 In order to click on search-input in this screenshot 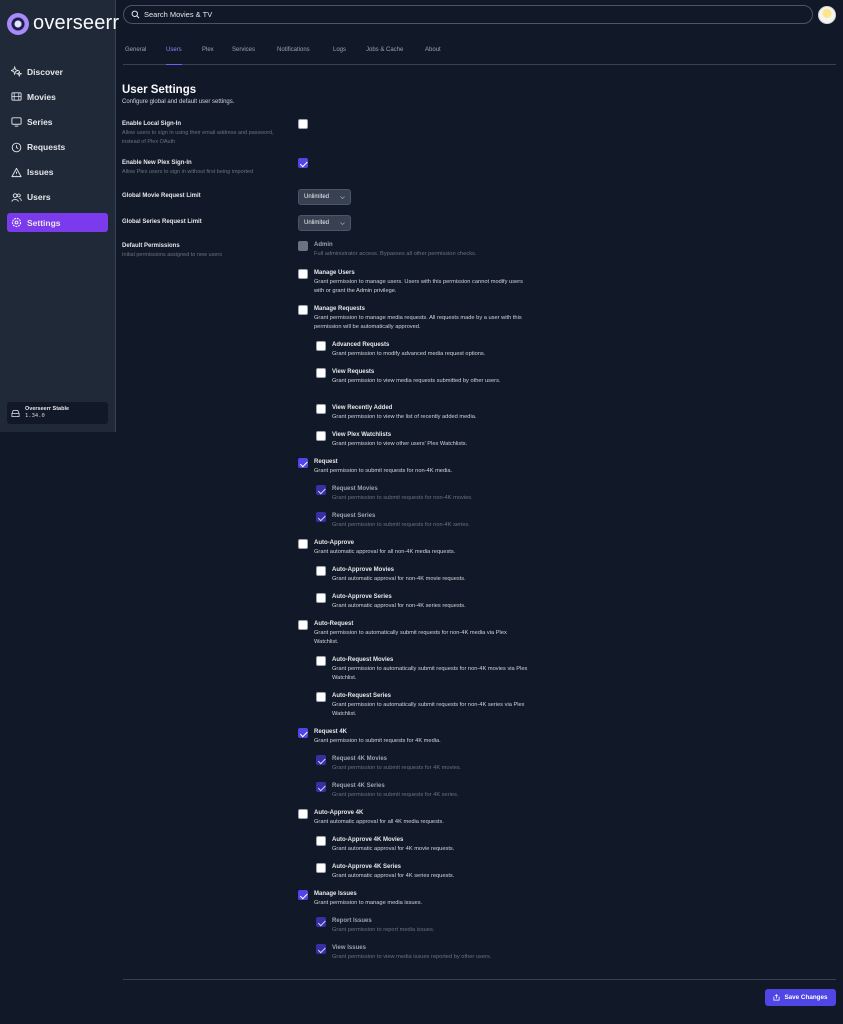, I will do `click(444, 14)`.